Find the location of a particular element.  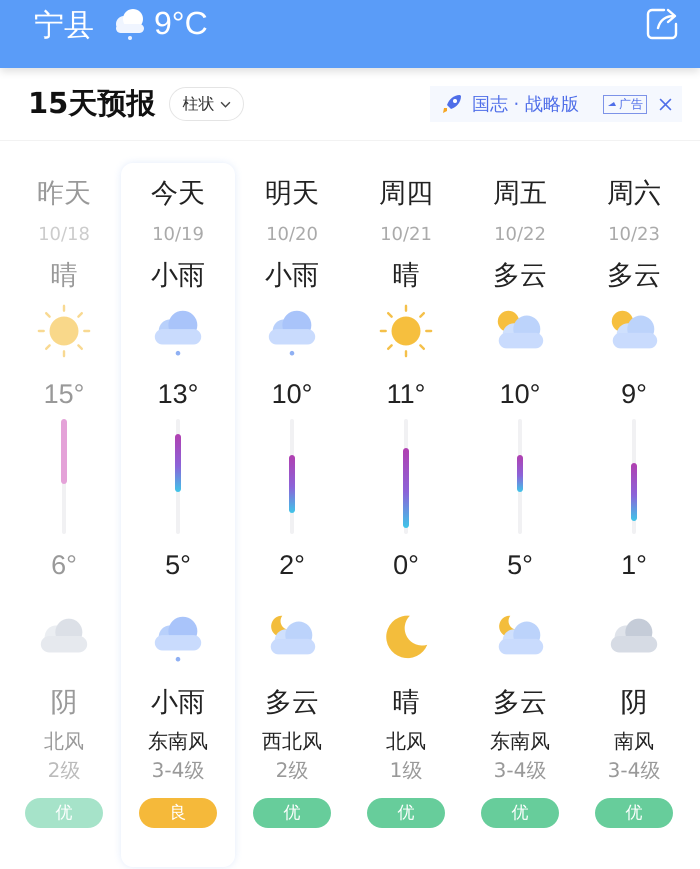

forecast-title: 15天预报 is located at coordinates (92, 103).